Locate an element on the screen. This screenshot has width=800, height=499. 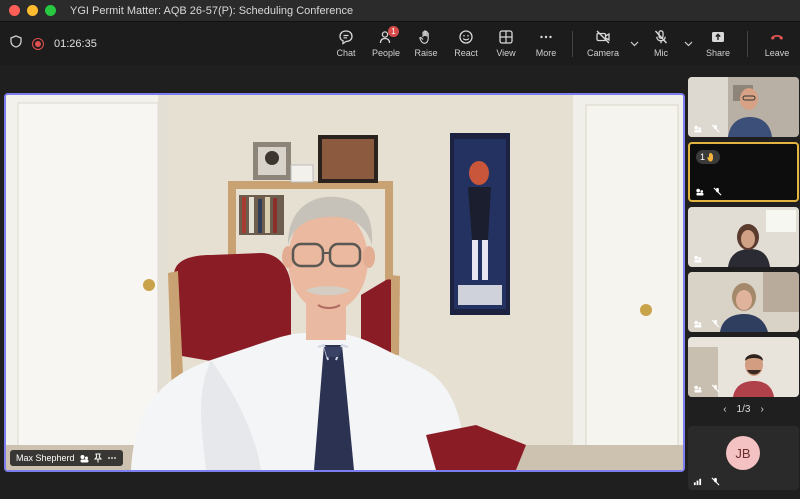
raise-hand-button: Raise is located at coordinates (426, 43).